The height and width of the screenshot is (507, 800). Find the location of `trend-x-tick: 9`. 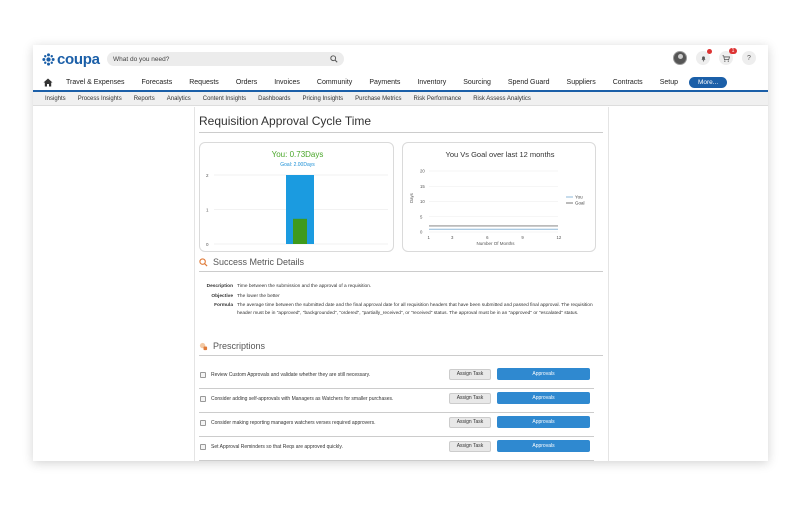

trend-x-tick: 9 is located at coordinates (522, 237).